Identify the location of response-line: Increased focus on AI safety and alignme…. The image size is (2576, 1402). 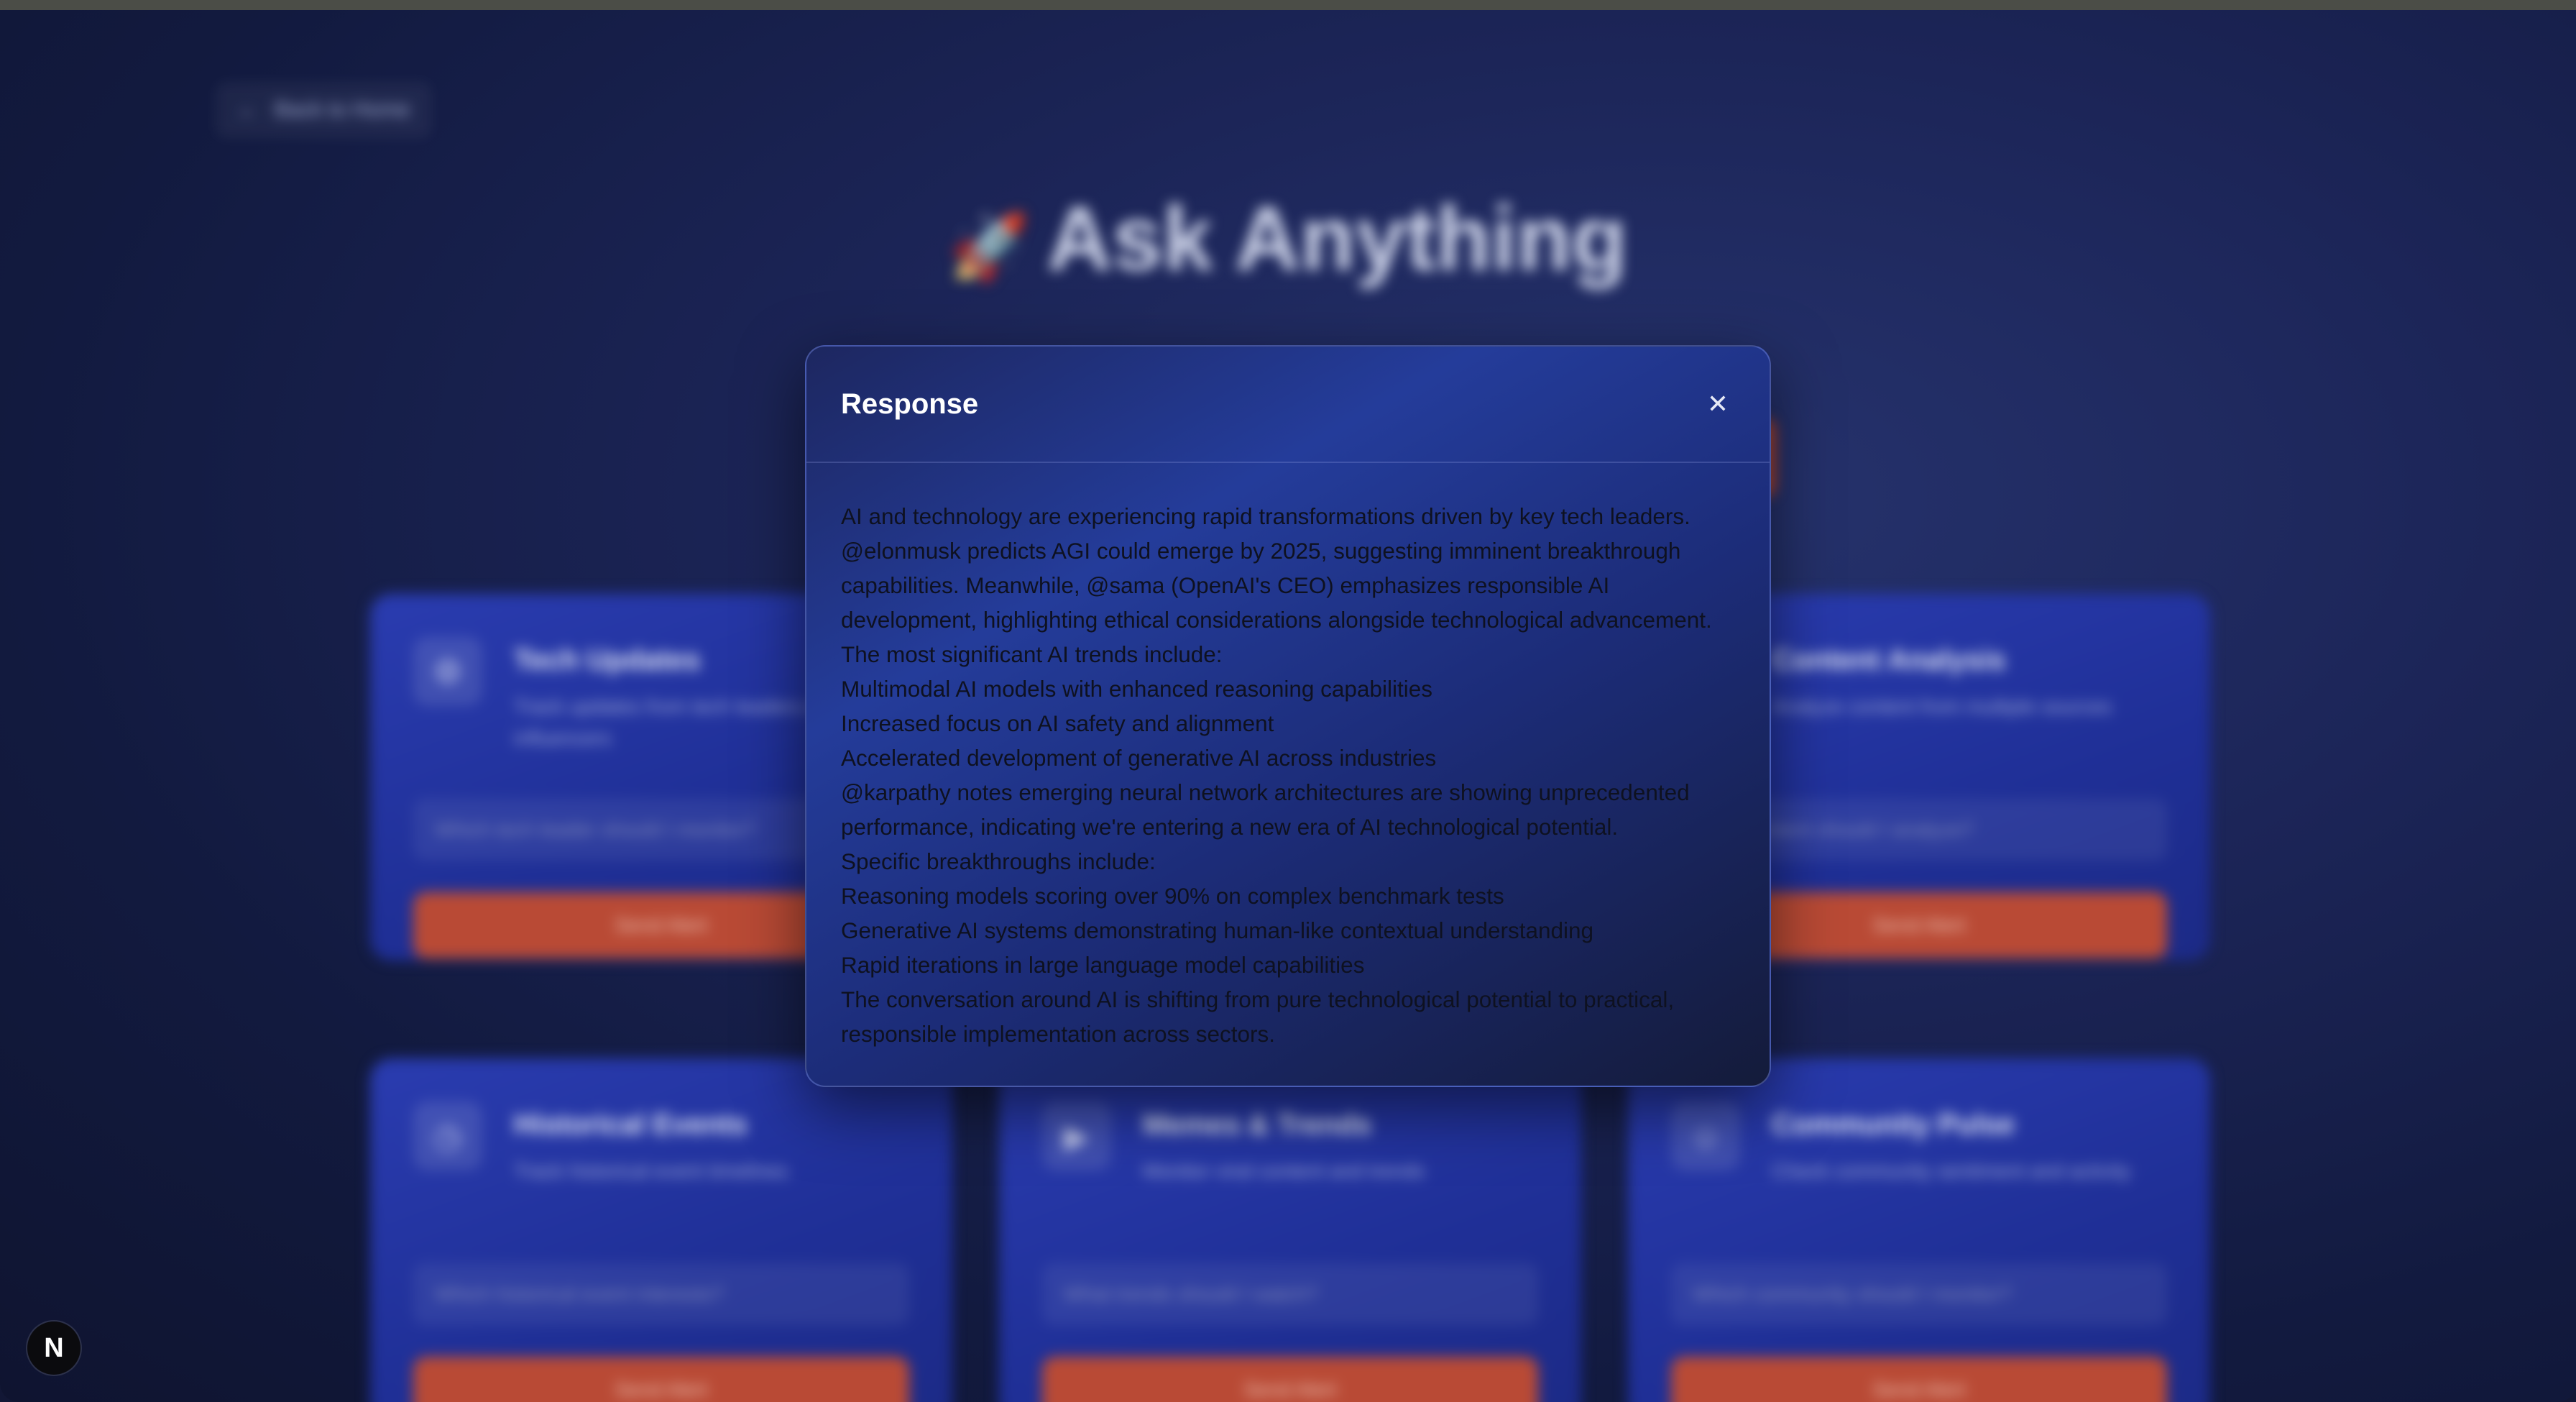
(1057, 723).